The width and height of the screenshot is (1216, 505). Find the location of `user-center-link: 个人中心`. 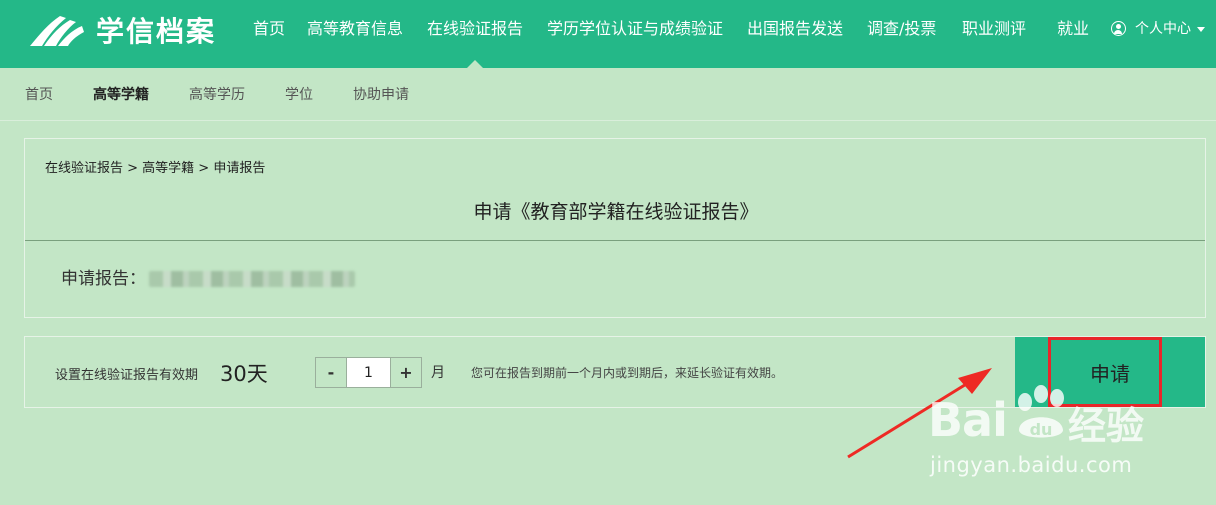

user-center-link: 个人中心 is located at coordinates (1163, 29).